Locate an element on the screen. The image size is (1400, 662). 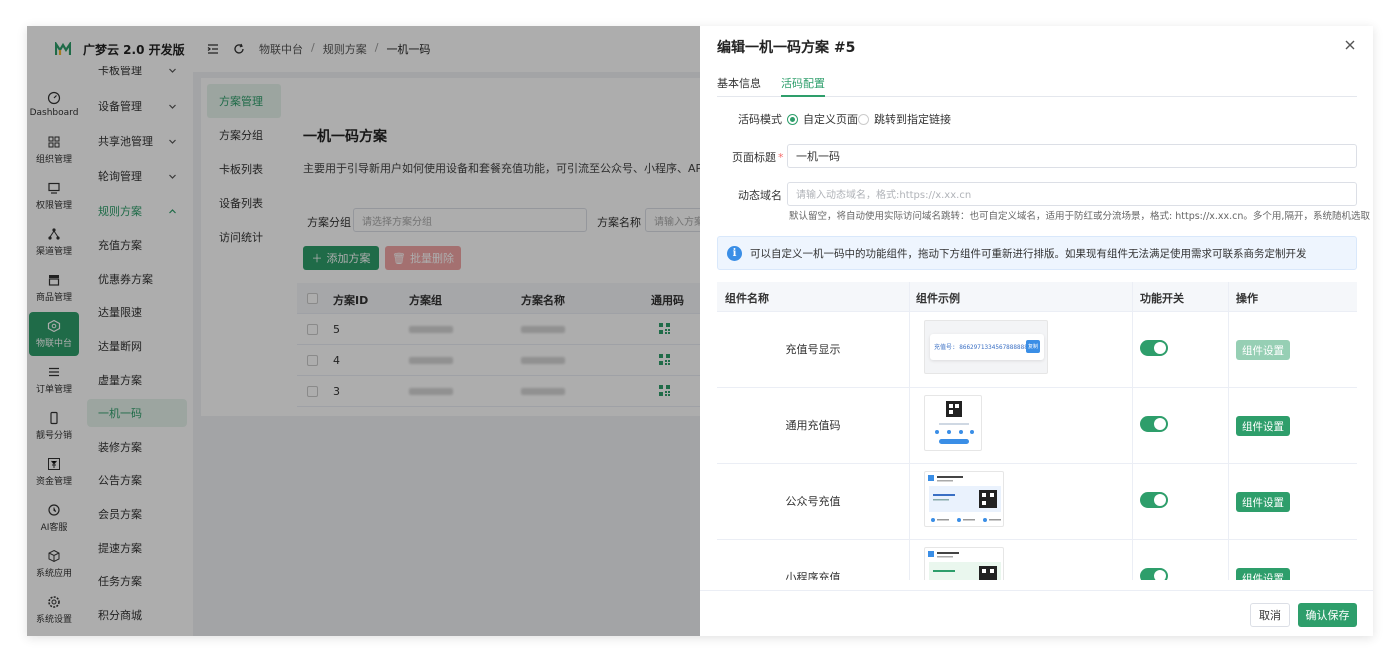
col-component-action: 操作 is located at coordinates (1247, 298).